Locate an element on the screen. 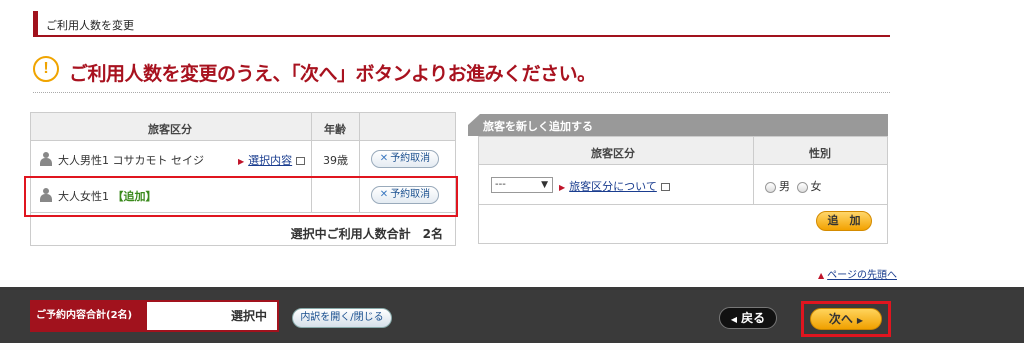 The height and width of the screenshot is (343, 1024). arrow-right-icon: ▶ is located at coordinates (860, 320).